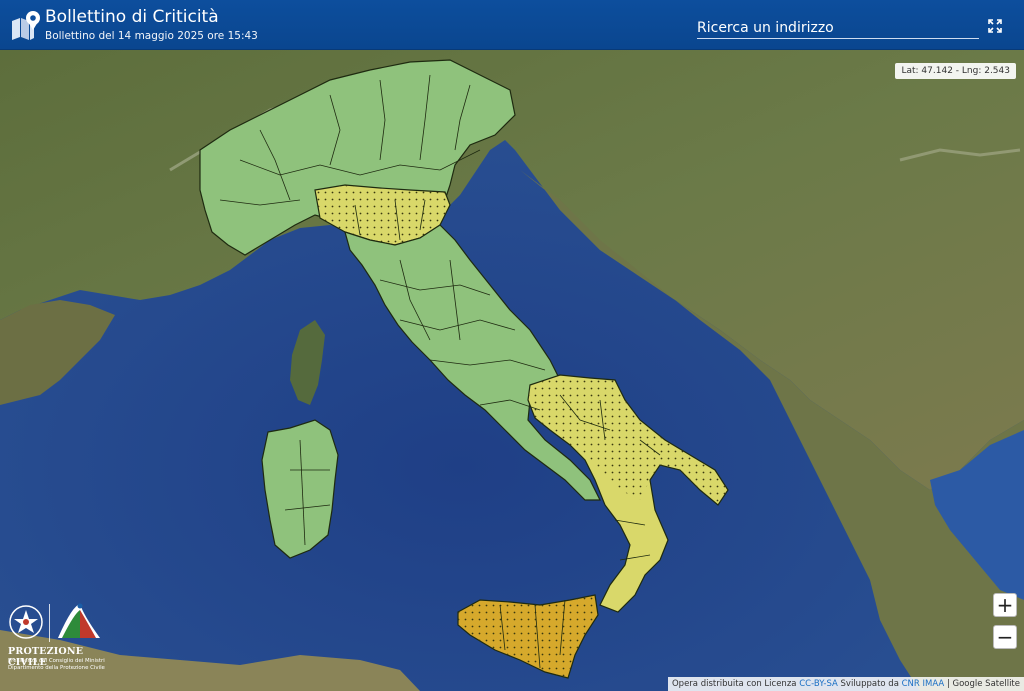  What do you see at coordinates (56, 668) in the screenshot?
I see `org-subtitle-2: Dipartimento della Protezione Civile` at bounding box center [56, 668].